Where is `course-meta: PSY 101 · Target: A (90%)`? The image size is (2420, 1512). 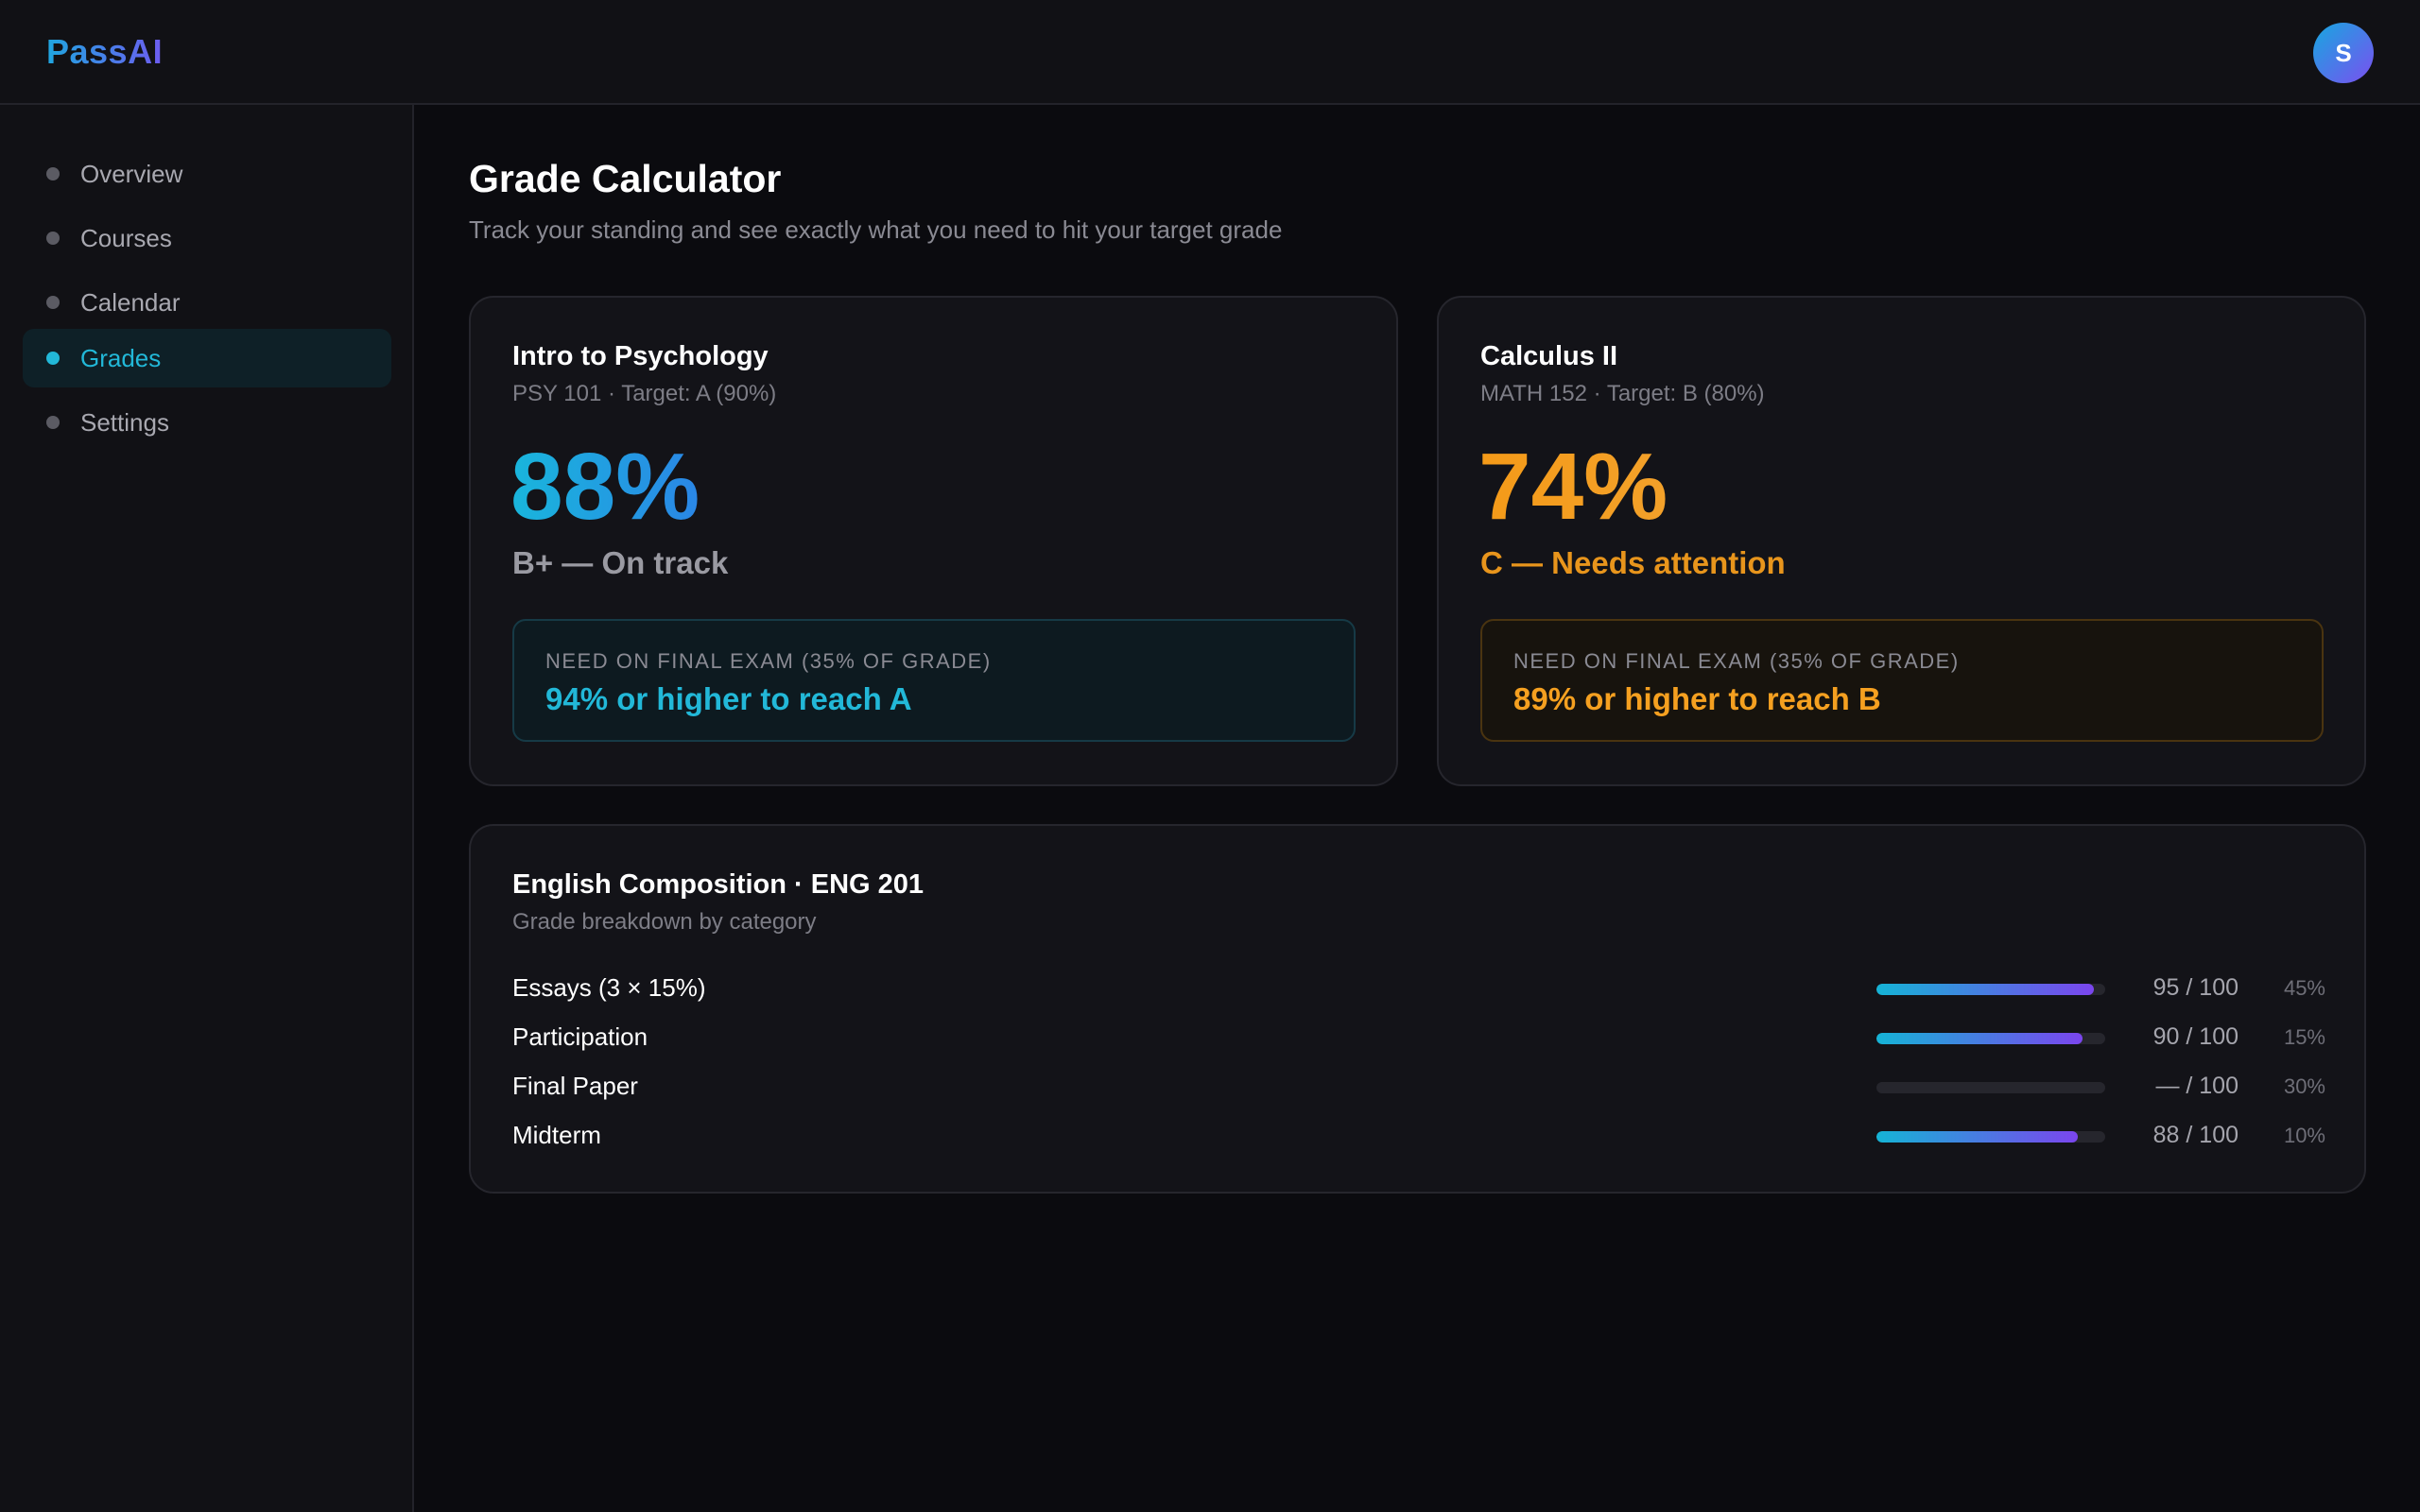
course-meta: PSY 101 · Target: A (90%) is located at coordinates (644, 393).